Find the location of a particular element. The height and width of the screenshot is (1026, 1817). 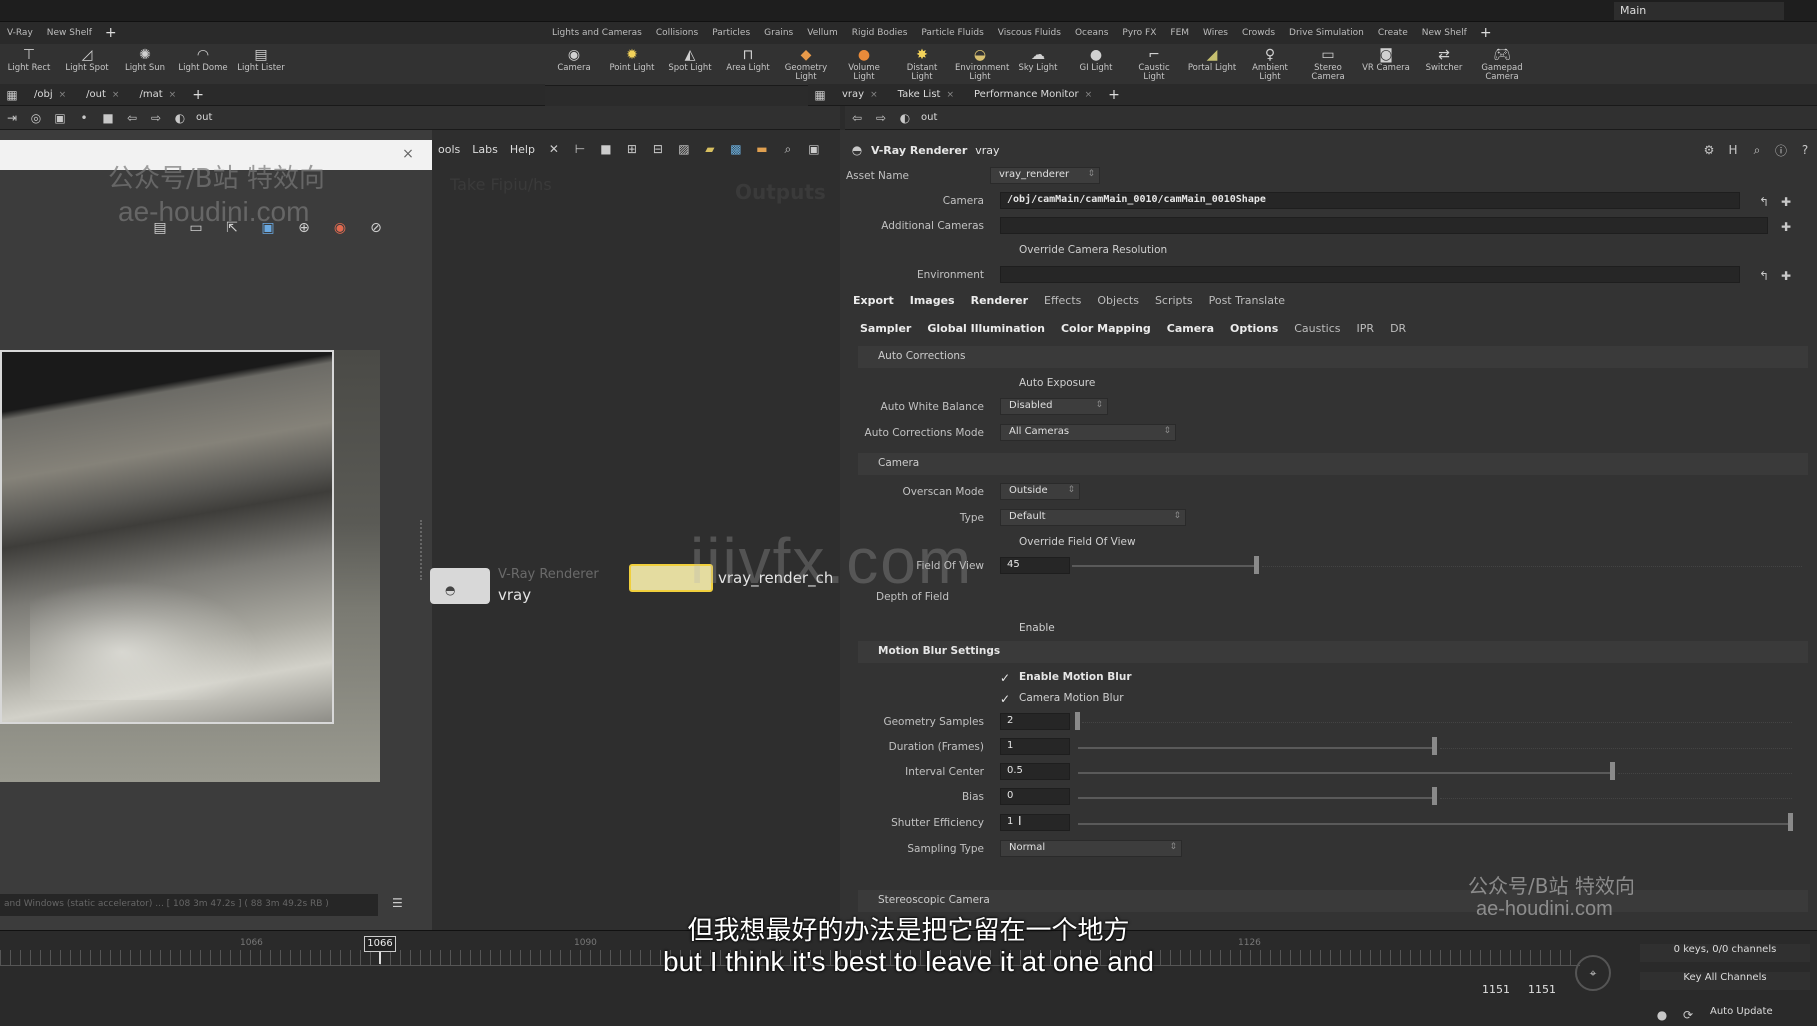

shelf-tab: Oceans is located at coordinates (1091, 33).